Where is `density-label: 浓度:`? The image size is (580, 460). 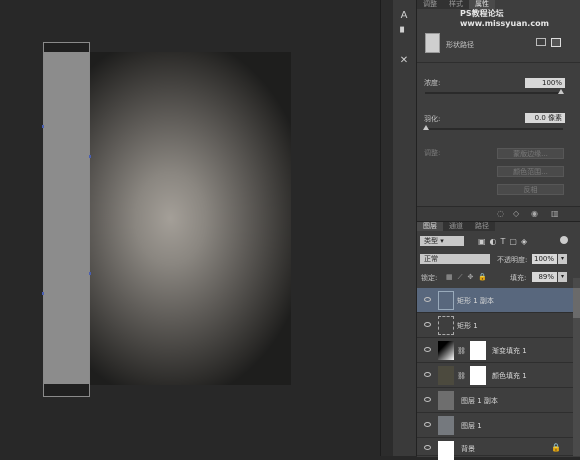
density-label: 浓度: is located at coordinates (432, 83).